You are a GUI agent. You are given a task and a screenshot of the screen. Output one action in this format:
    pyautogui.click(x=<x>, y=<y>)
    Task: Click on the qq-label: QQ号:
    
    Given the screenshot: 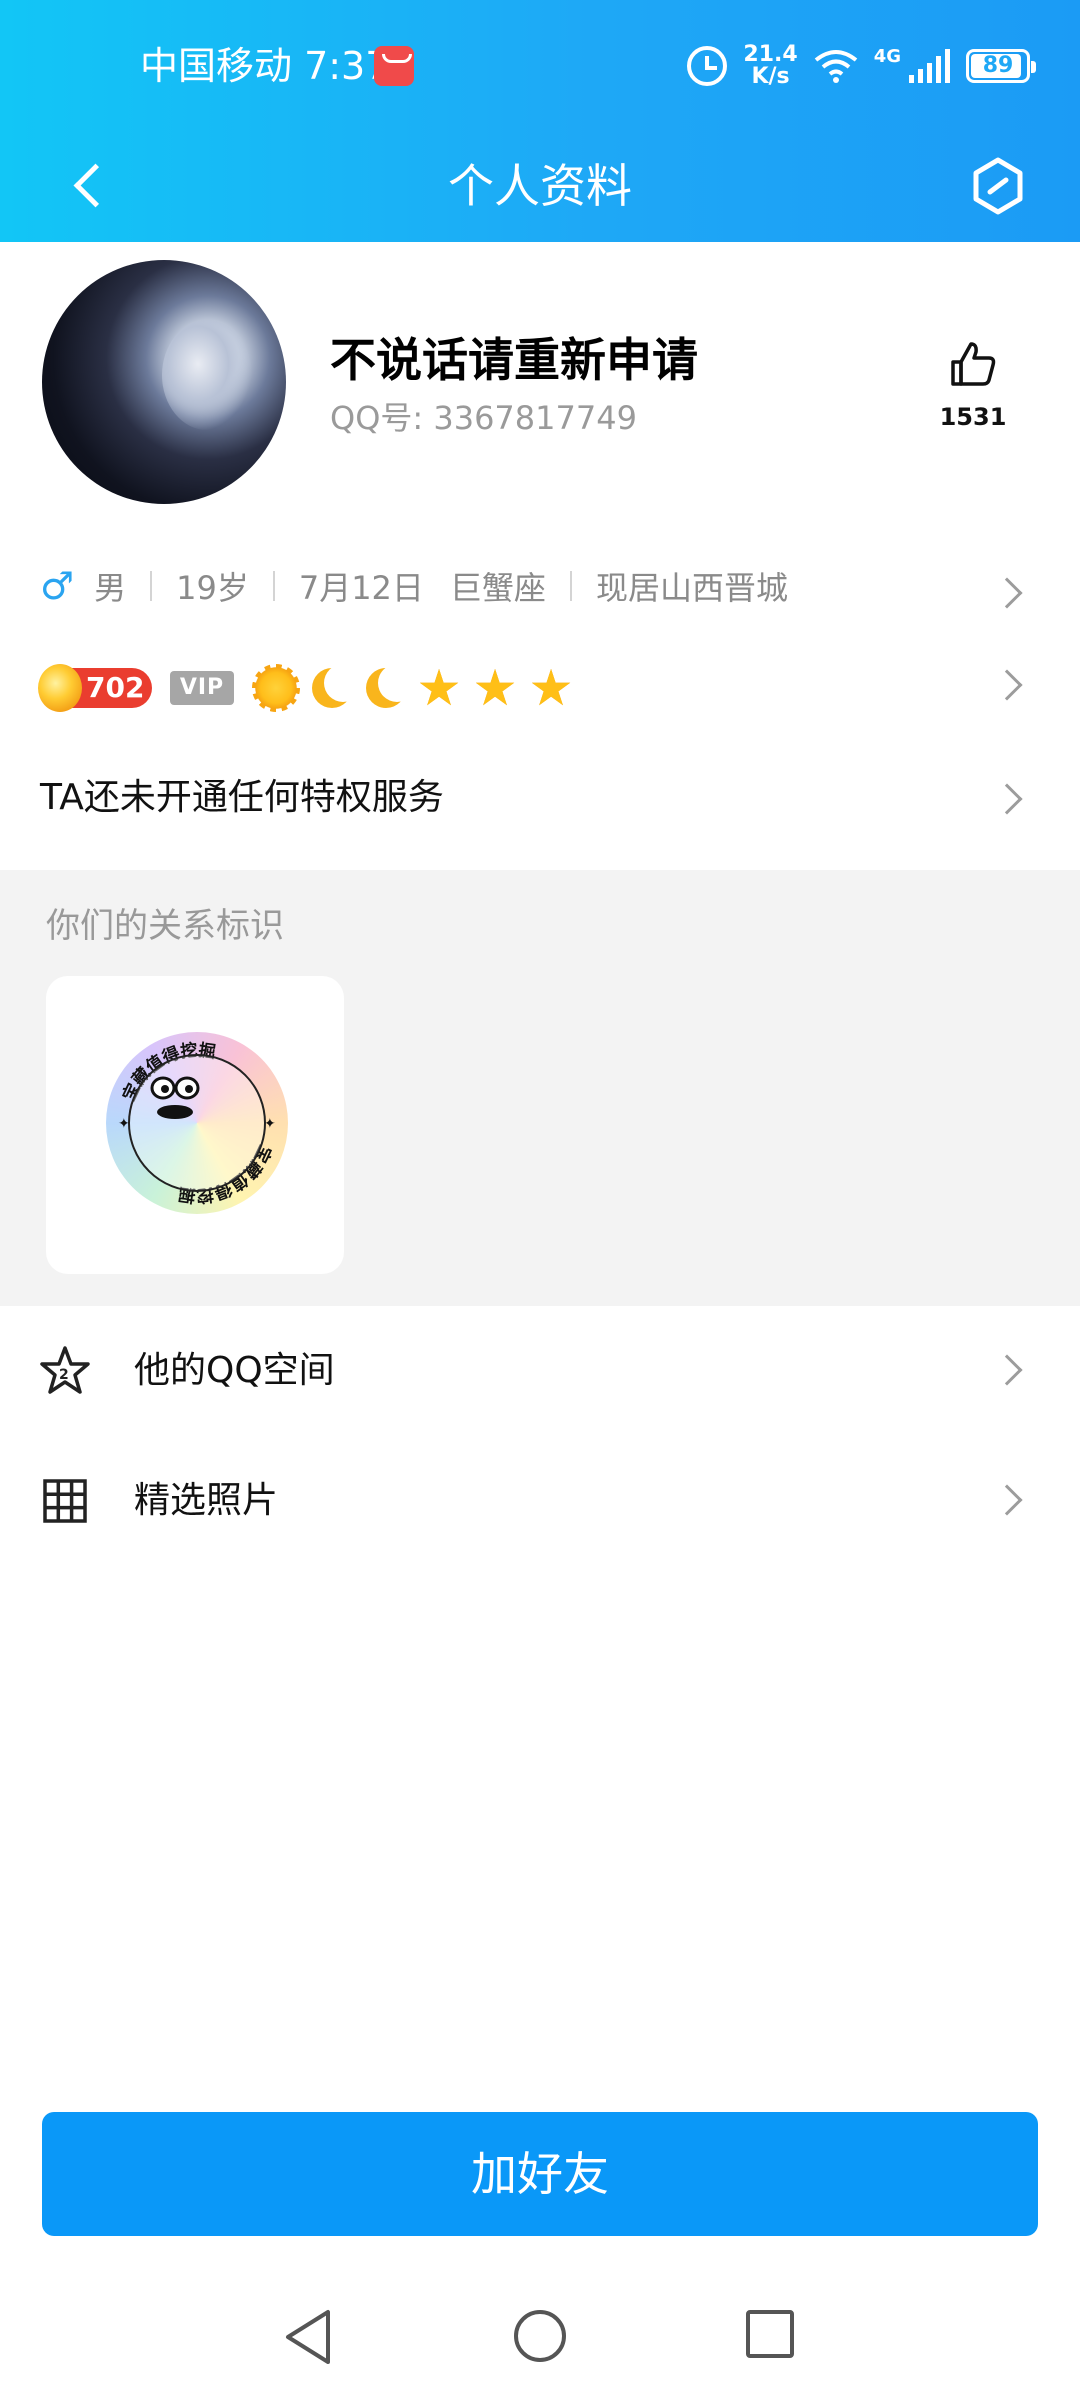 What is the action you would take?
    pyautogui.click(x=377, y=418)
    